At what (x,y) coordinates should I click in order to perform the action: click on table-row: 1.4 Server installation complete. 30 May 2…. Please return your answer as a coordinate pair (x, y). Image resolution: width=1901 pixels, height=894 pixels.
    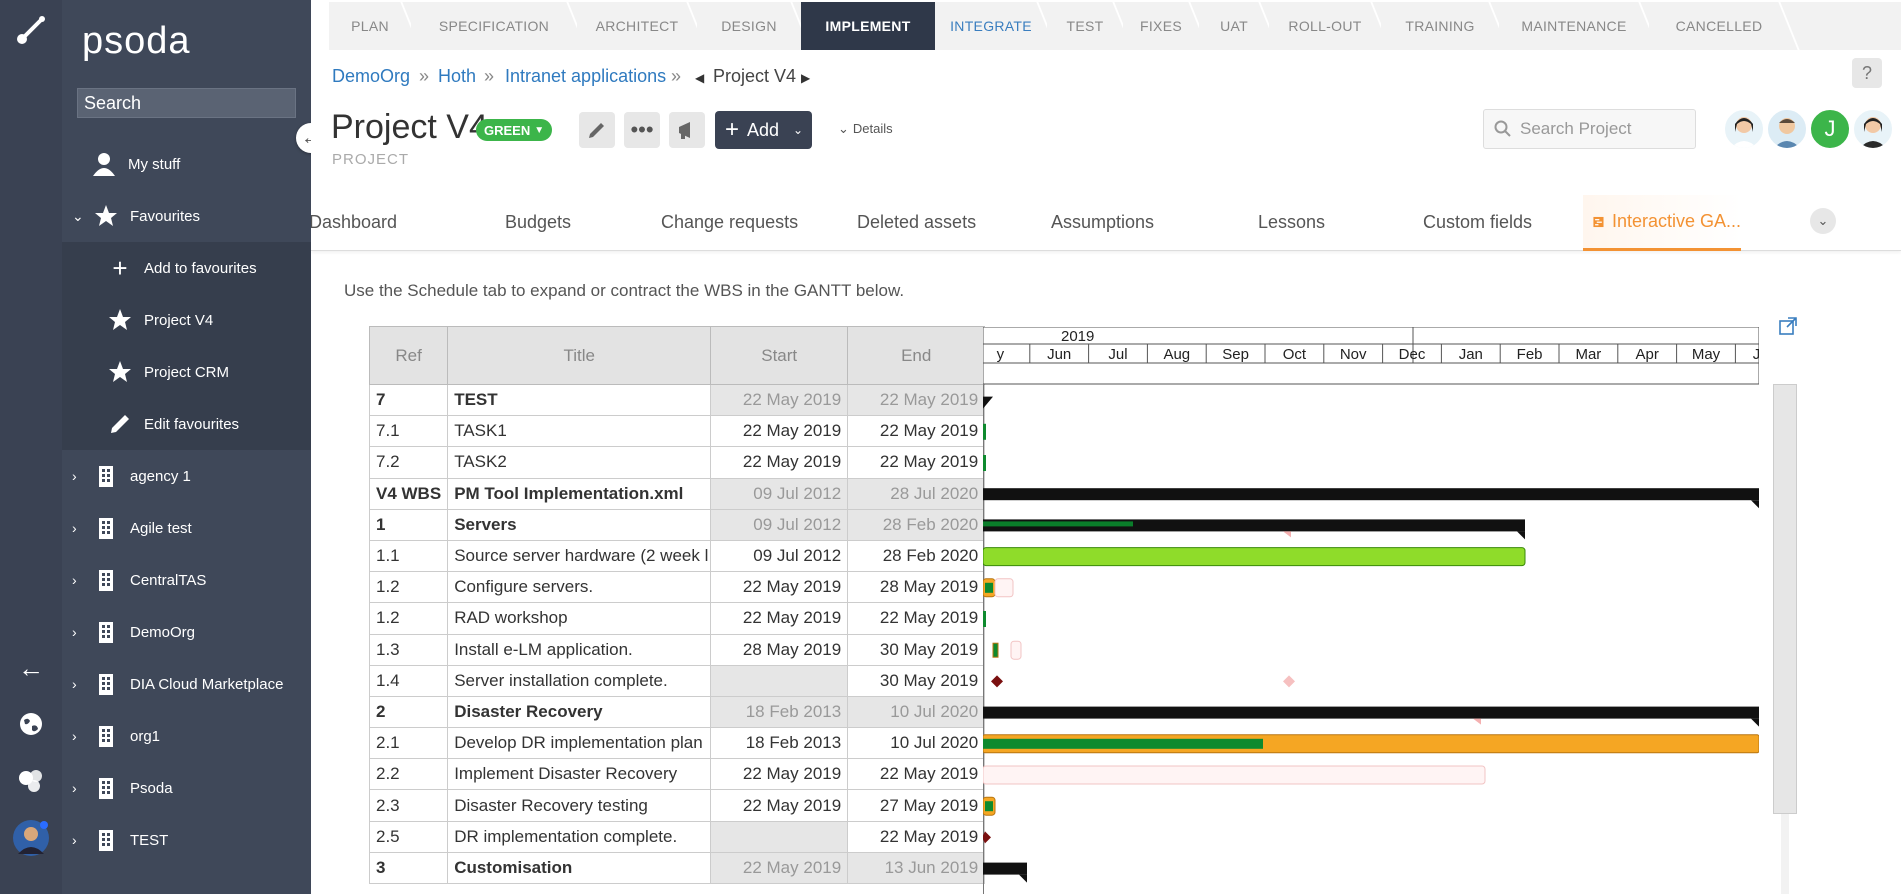
    Looking at the image, I should click on (677, 680).